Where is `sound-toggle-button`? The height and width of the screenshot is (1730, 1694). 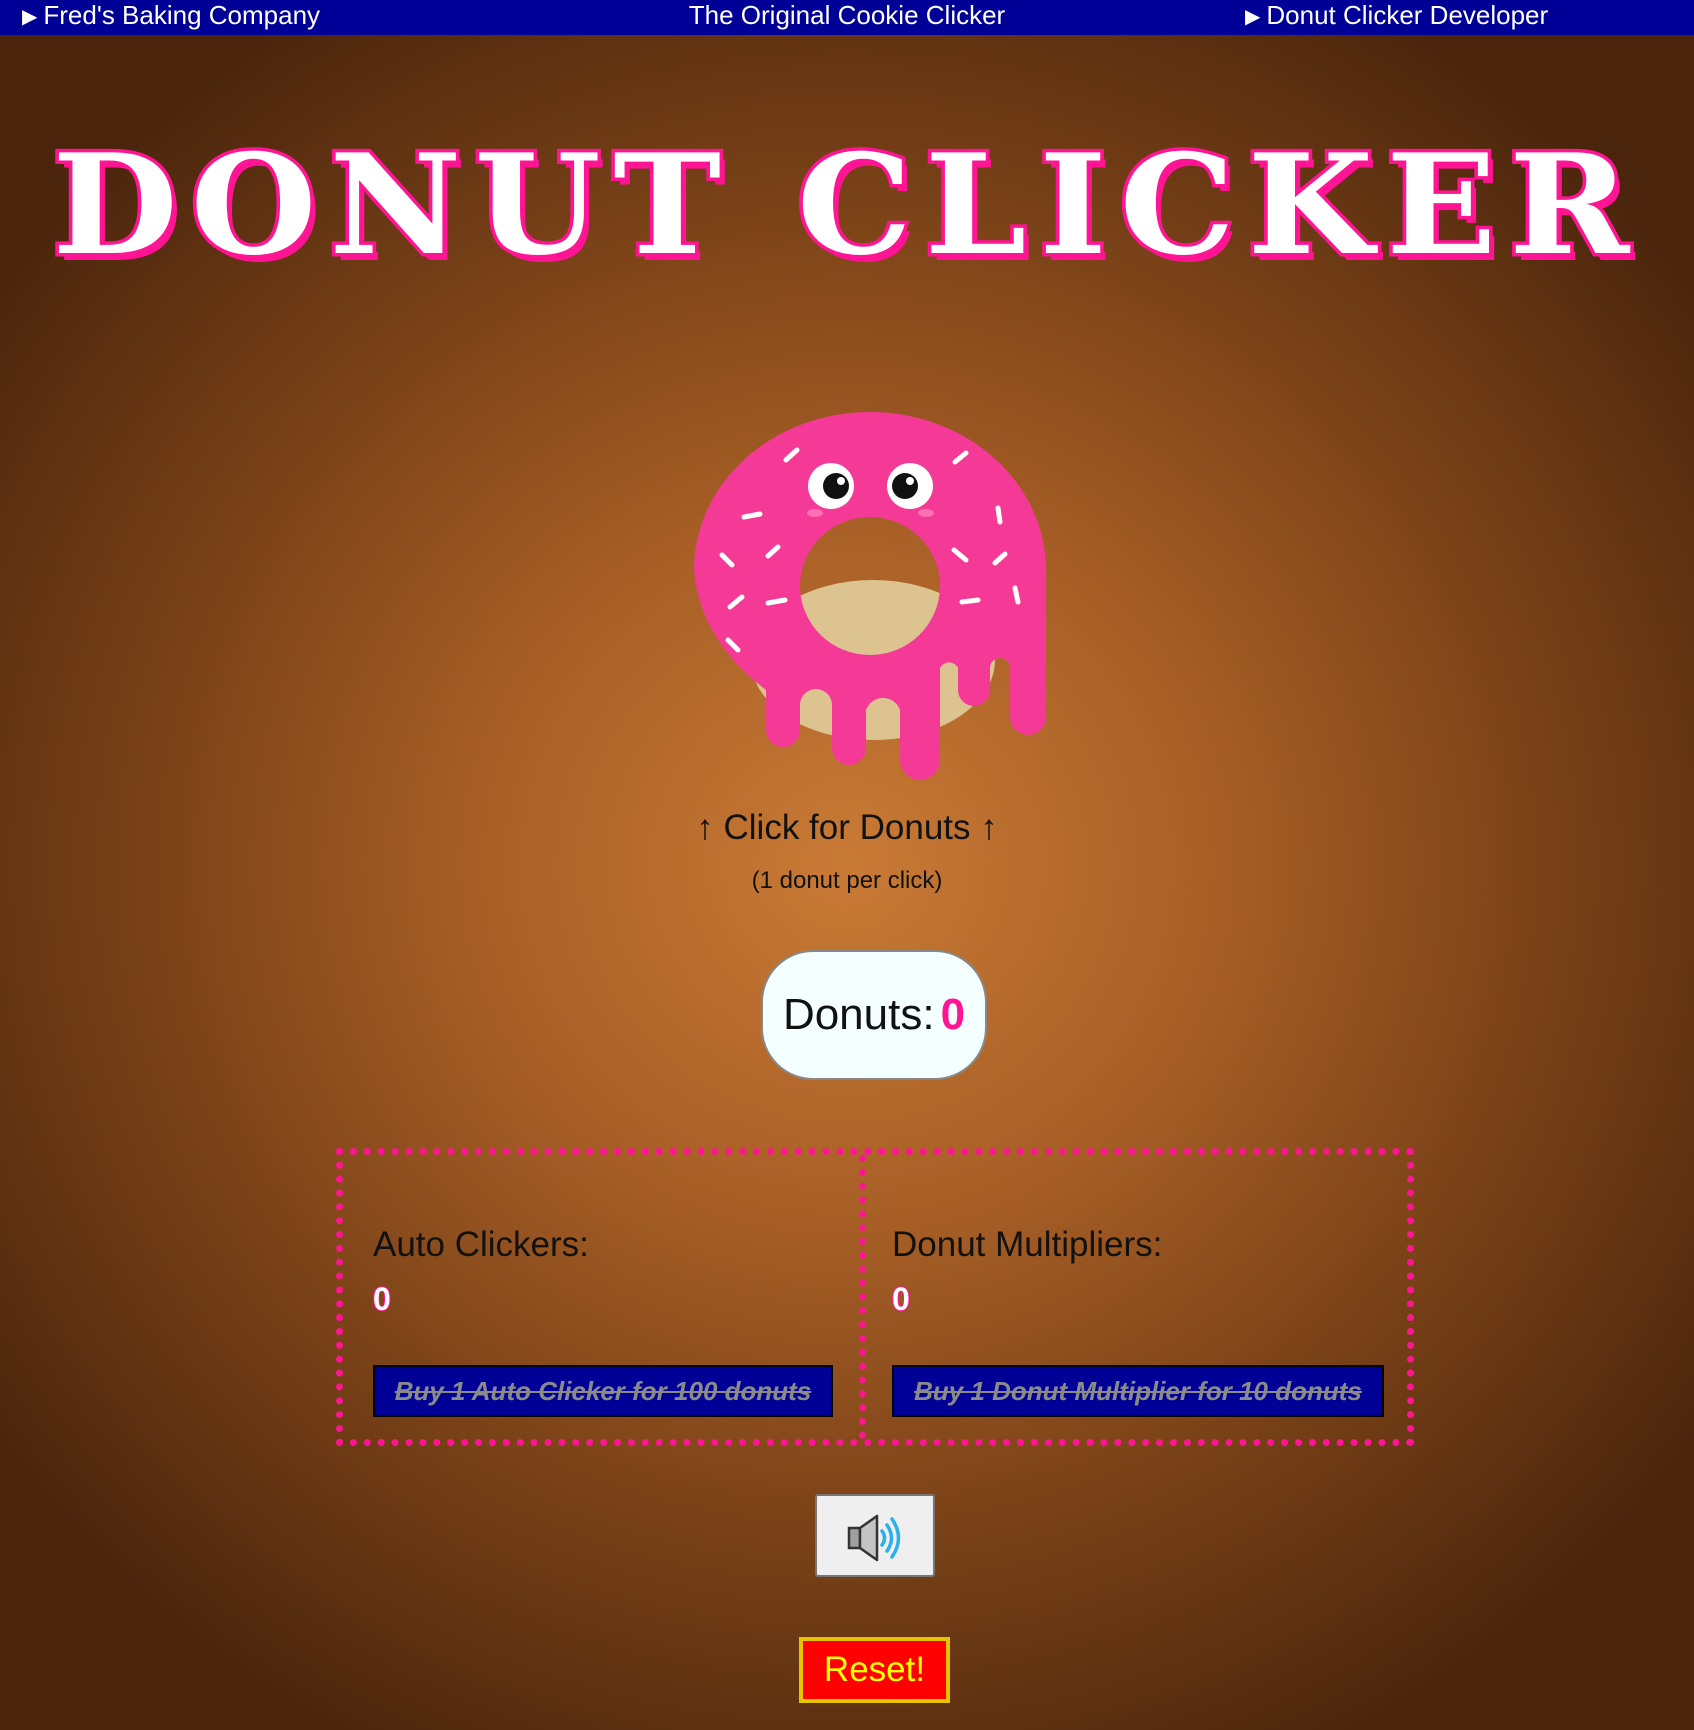
sound-toggle-button is located at coordinates (875, 1535).